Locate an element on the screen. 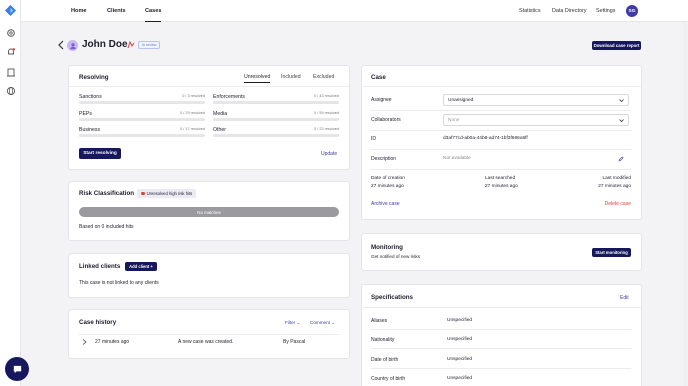  comment-dropdown: Comment ⌄ is located at coordinates (322, 323).